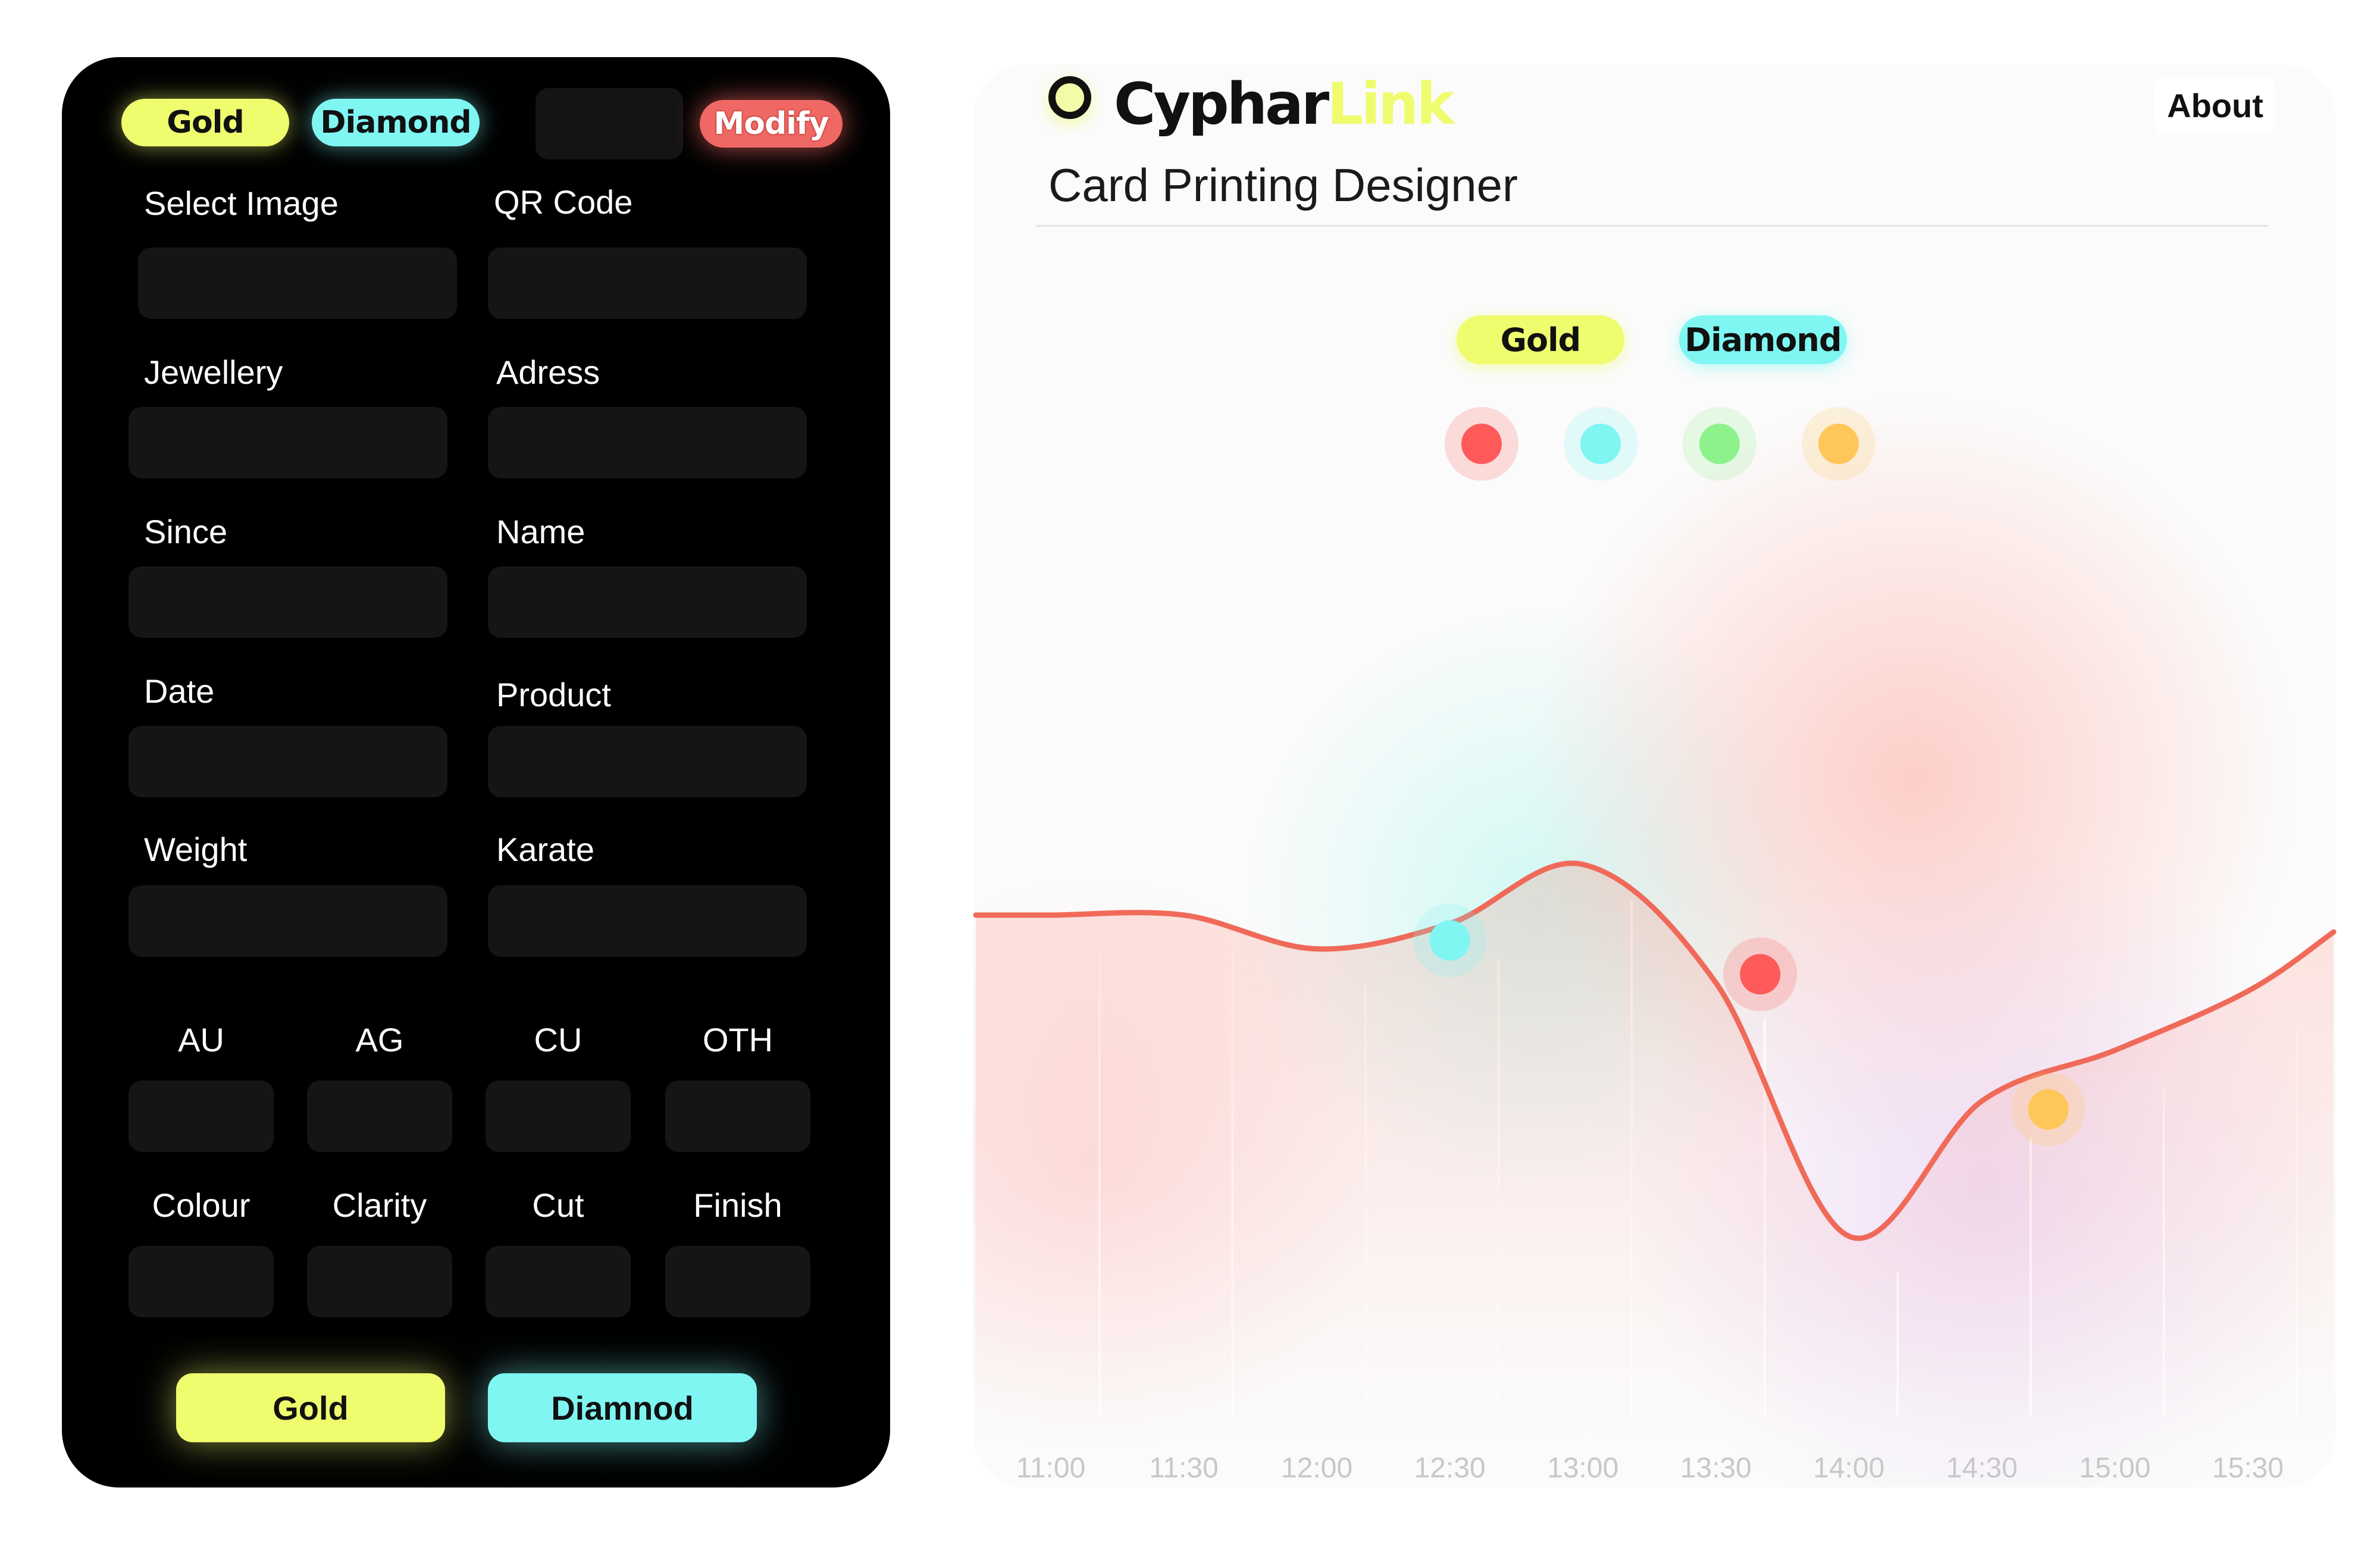 Image resolution: width=2380 pixels, height=1547 pixels. Describe the element at coordinates (1051, 1468) in the screenshot. I see `x-tick-label: 11:00` at that location.